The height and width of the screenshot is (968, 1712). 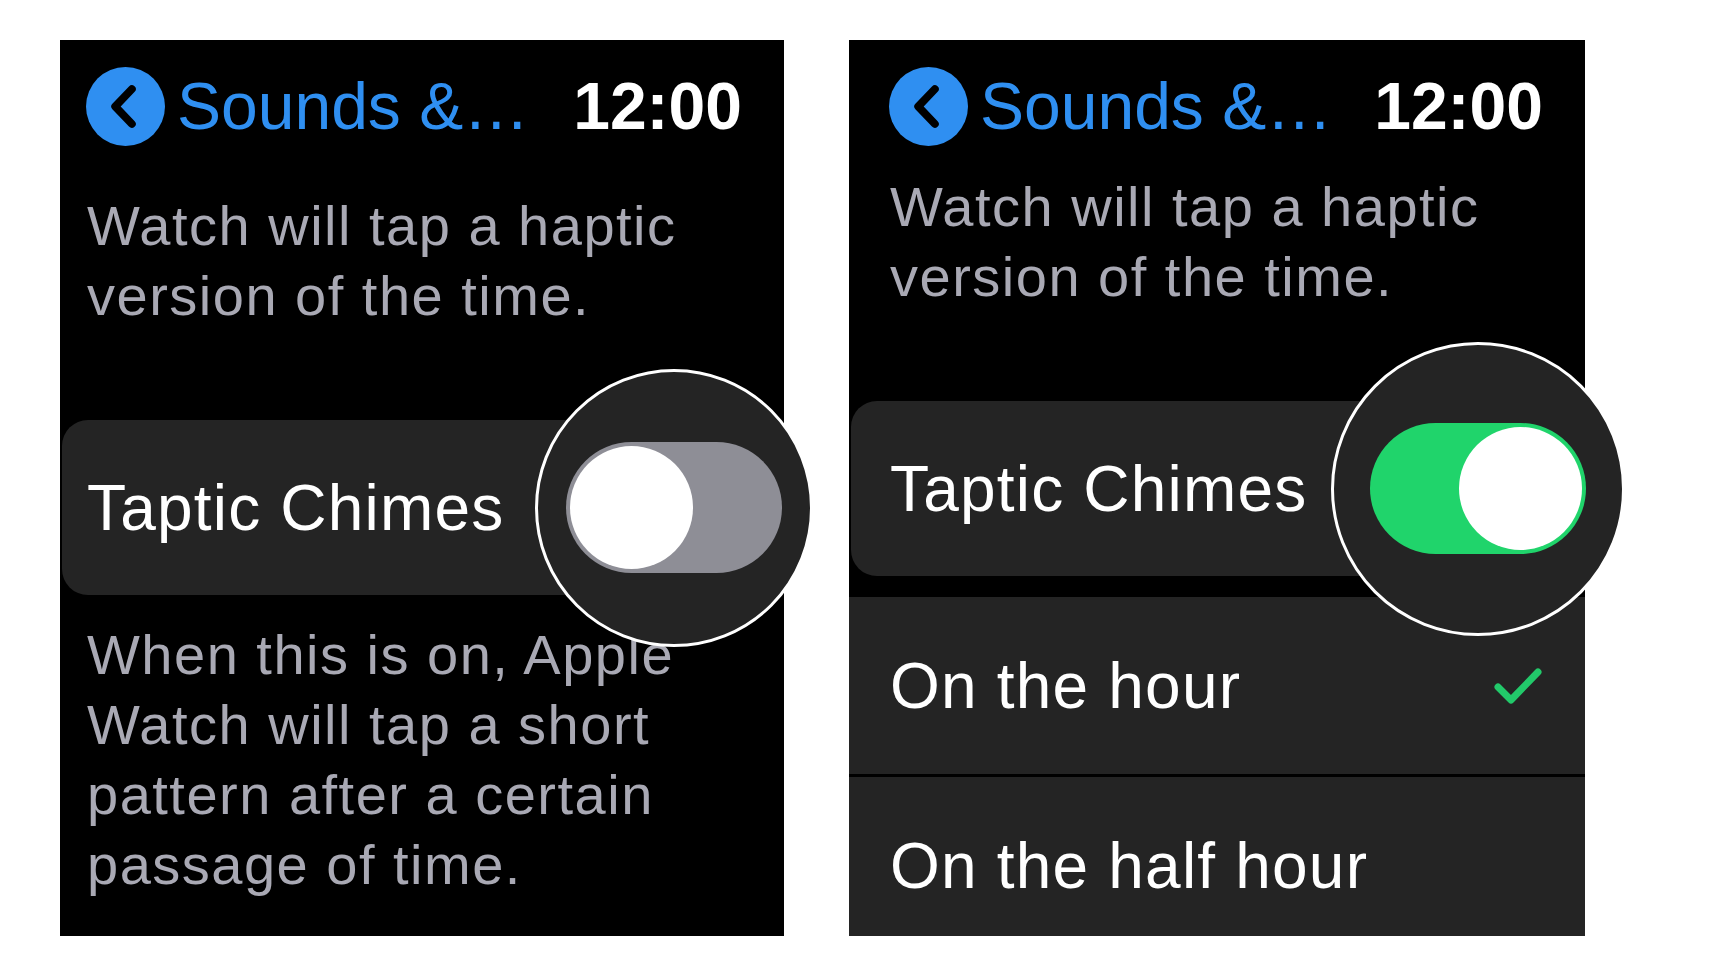 I want to click on option-row: On the hour, so click(x=1217, y=685).